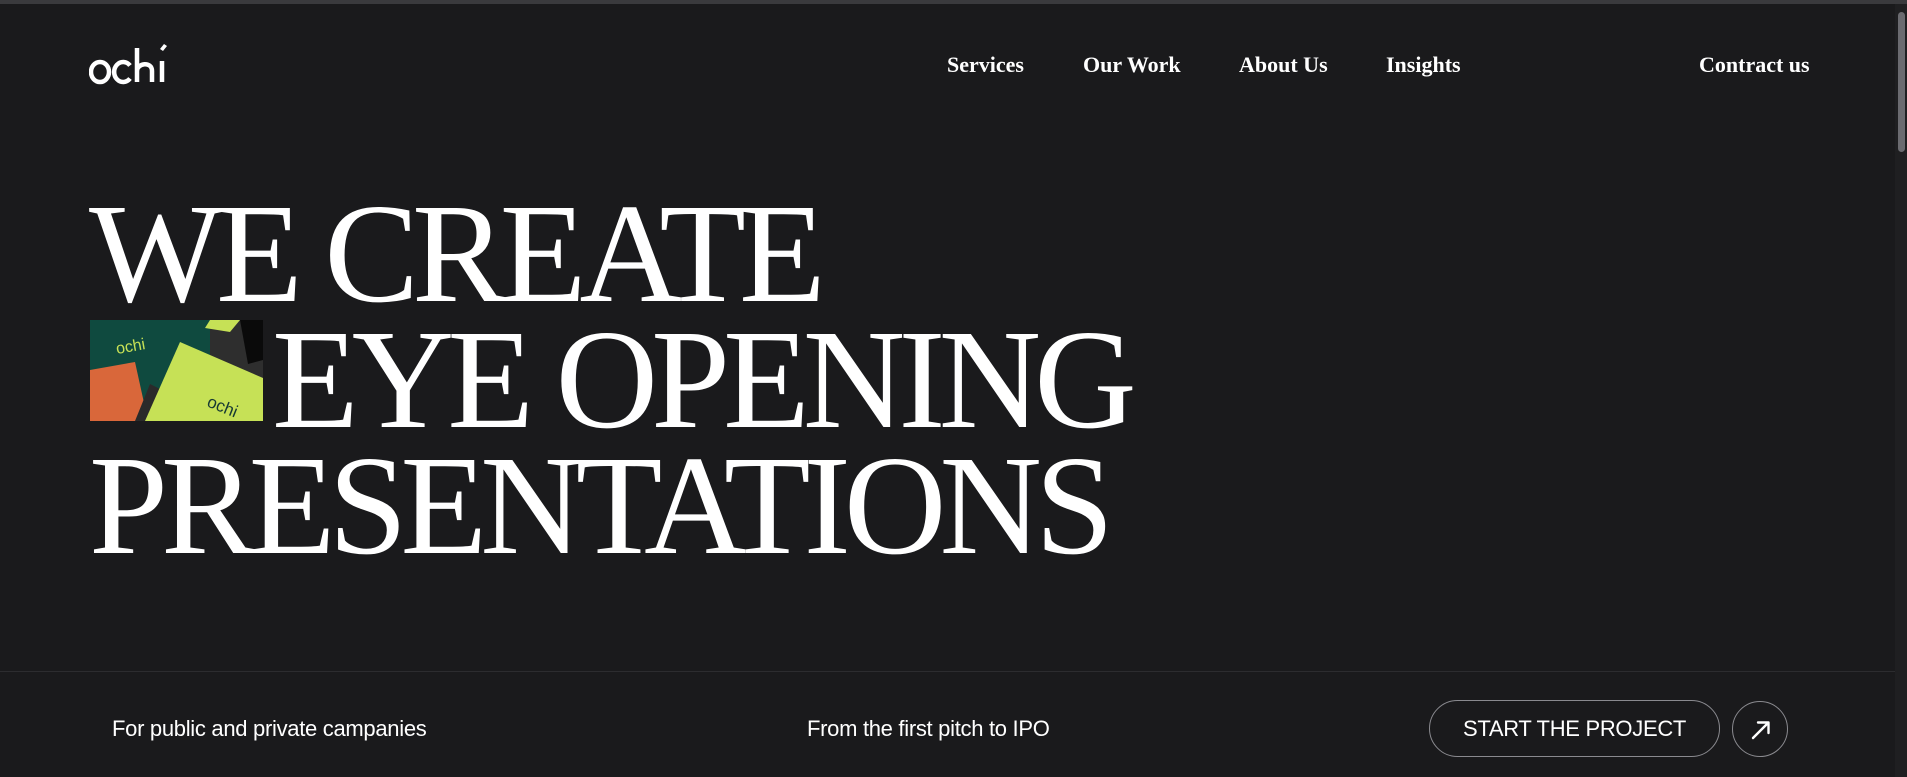 The image size is (1907, 777). I want to click on nav-about-us: About Us, so click(1283, 65).